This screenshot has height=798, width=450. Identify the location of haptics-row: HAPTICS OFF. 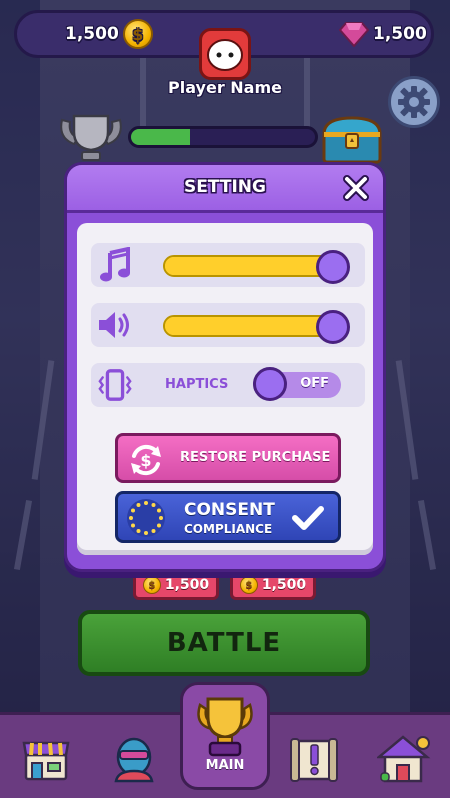
(228, 385).